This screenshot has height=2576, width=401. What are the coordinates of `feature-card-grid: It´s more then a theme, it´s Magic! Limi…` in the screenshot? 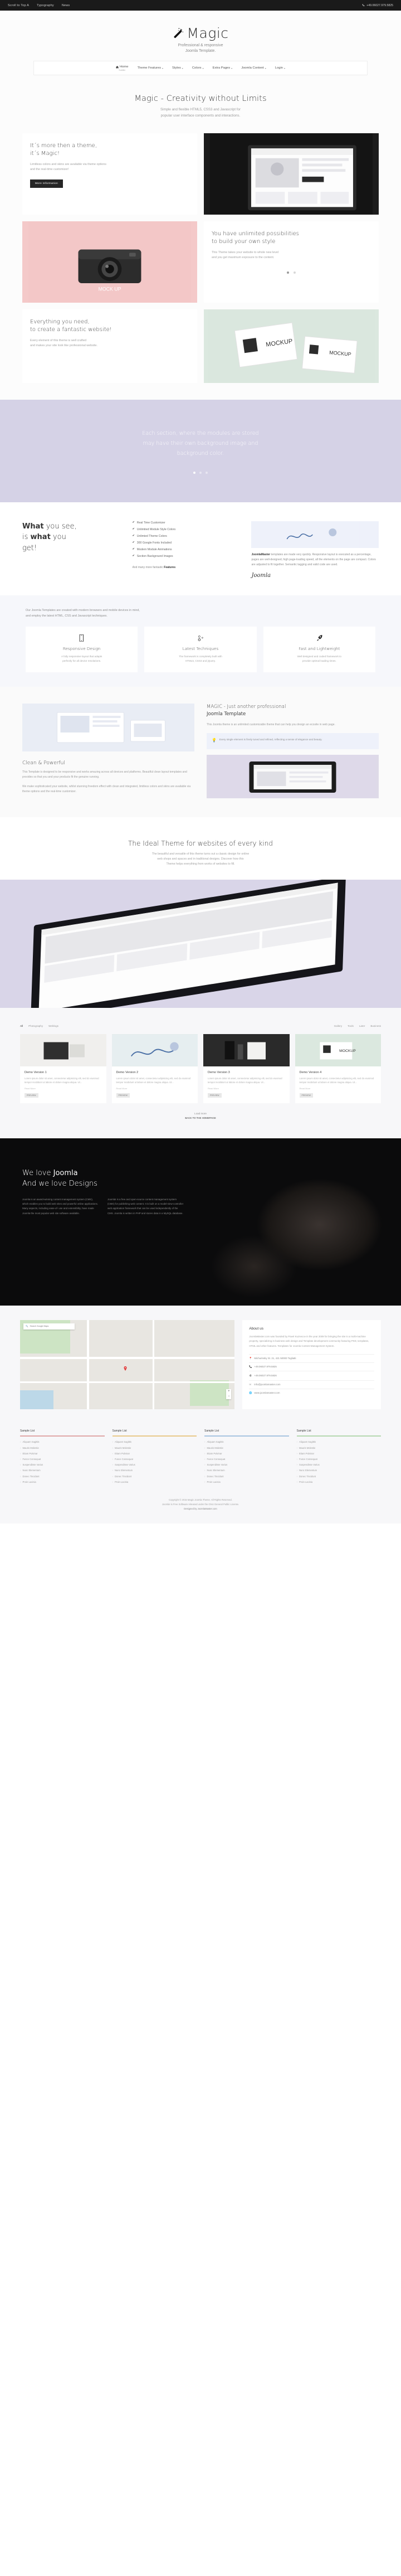 It's located at (200, 266).